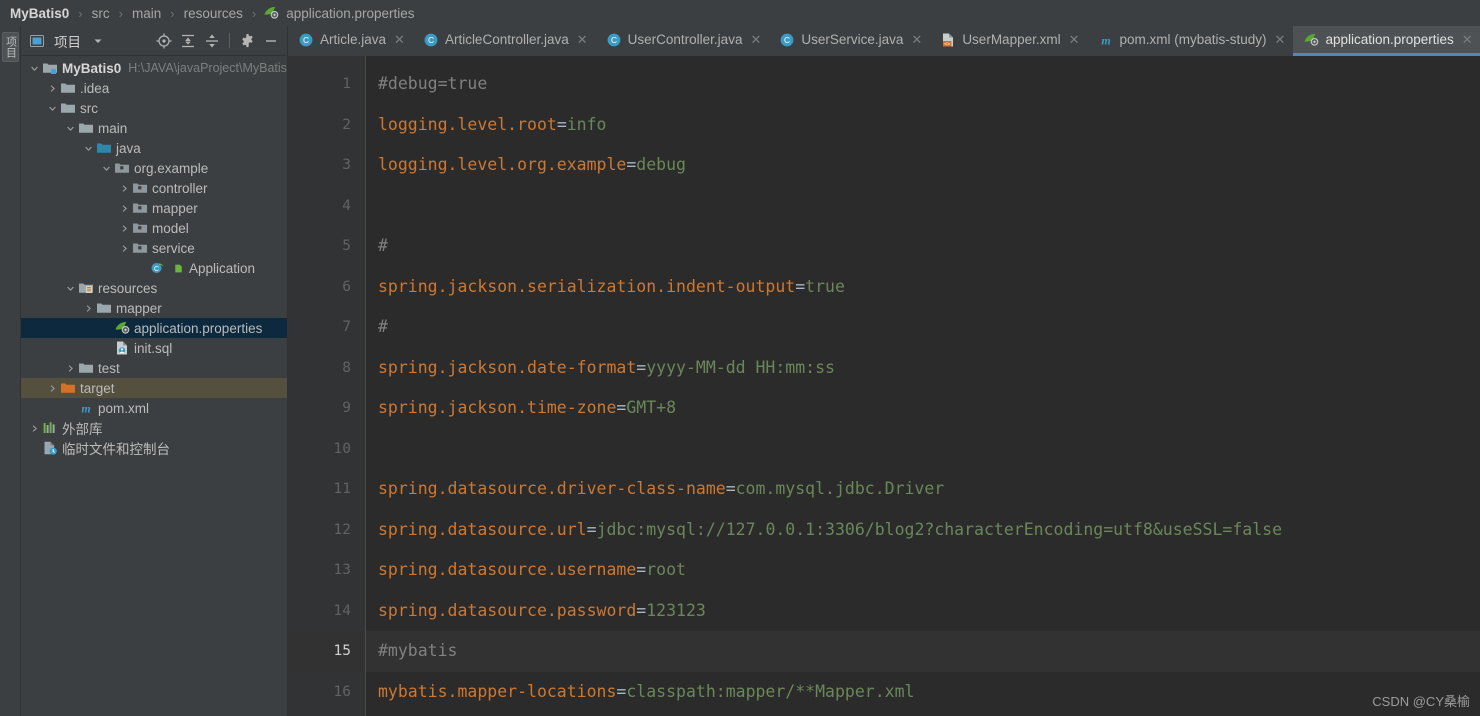 This screenshot has height=716, width=1480. I want to click on gutter-line-number: 15, so click(326, 651).